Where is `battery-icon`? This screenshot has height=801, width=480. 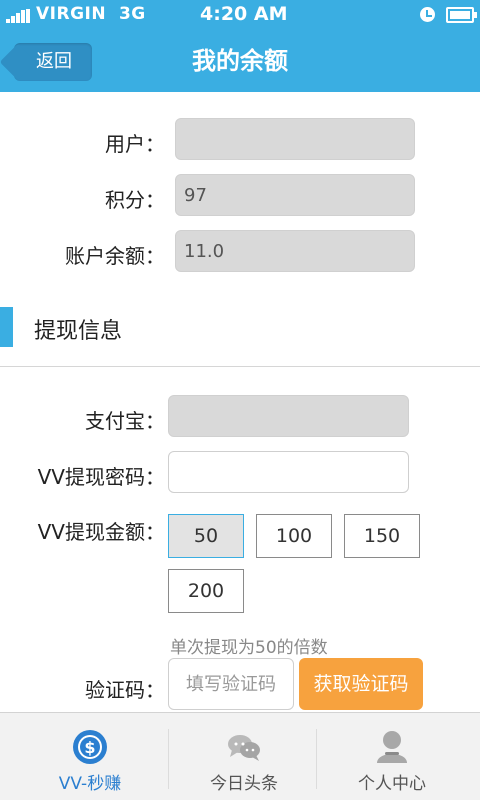
battery-icon is located at coordinates (461, 15).